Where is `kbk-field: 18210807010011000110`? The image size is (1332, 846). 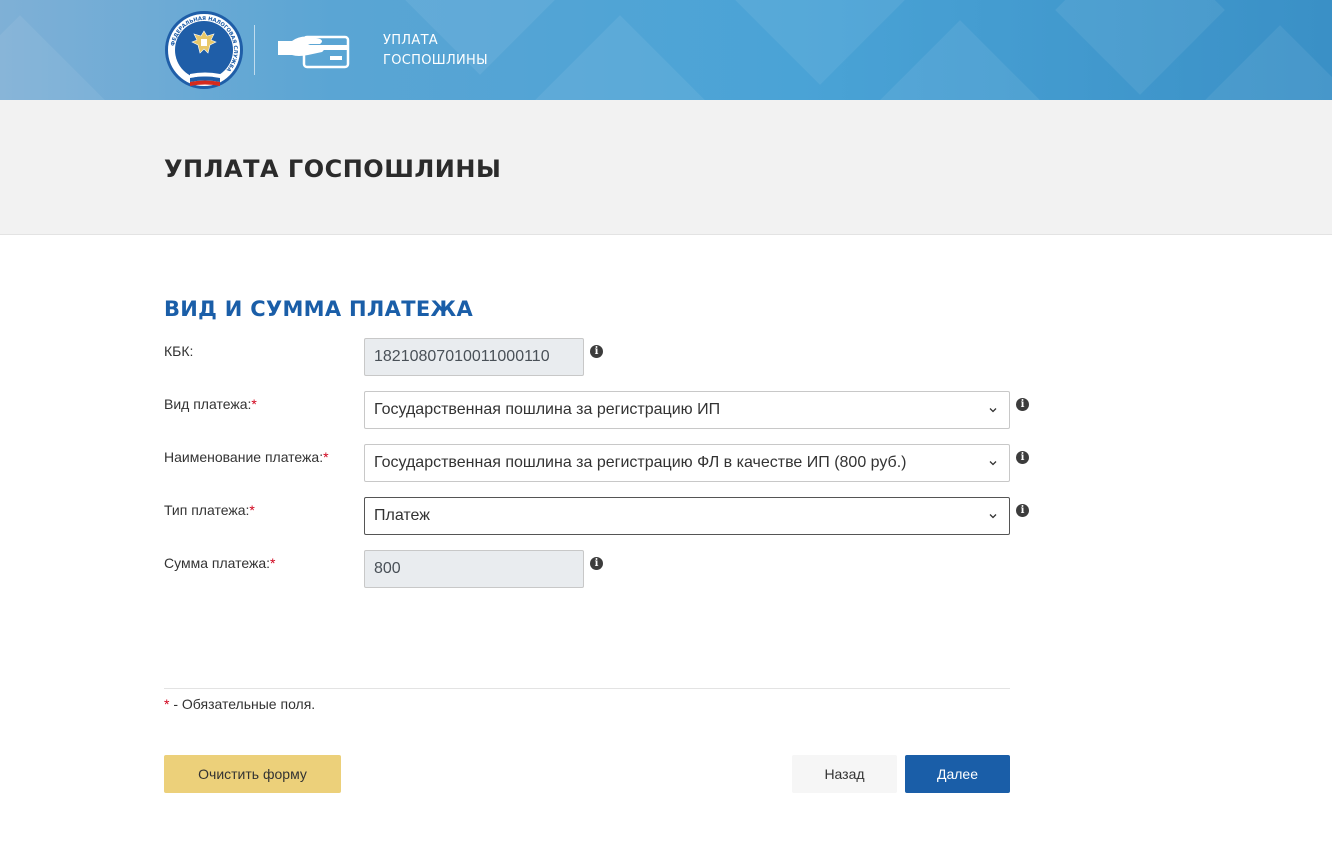
kbk-field: 18210807010011000110 is located at coordinates (474, 357).